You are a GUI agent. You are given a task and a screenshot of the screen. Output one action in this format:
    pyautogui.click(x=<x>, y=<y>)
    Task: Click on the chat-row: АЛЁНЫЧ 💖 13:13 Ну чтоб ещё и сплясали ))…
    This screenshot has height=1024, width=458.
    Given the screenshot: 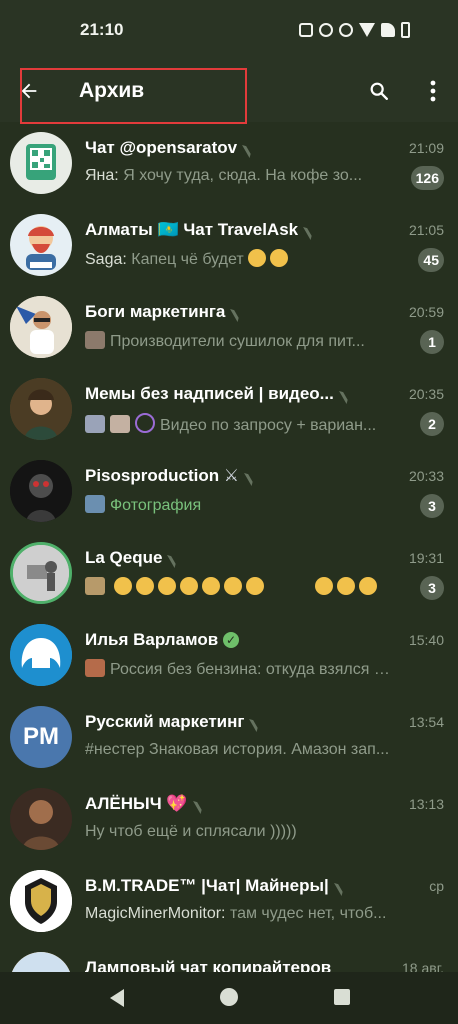 What is the action you would take?
    pyautogui.click(x=229, y=819)
    